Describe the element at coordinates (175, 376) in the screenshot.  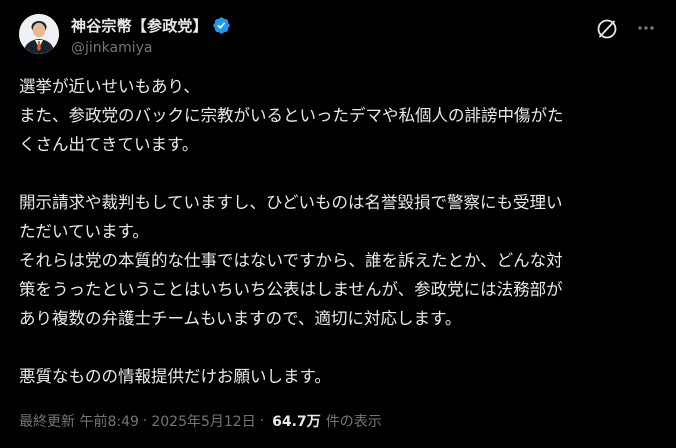
I see `post-line: 悪質なものの情報提供だけお願いします。` at that location.